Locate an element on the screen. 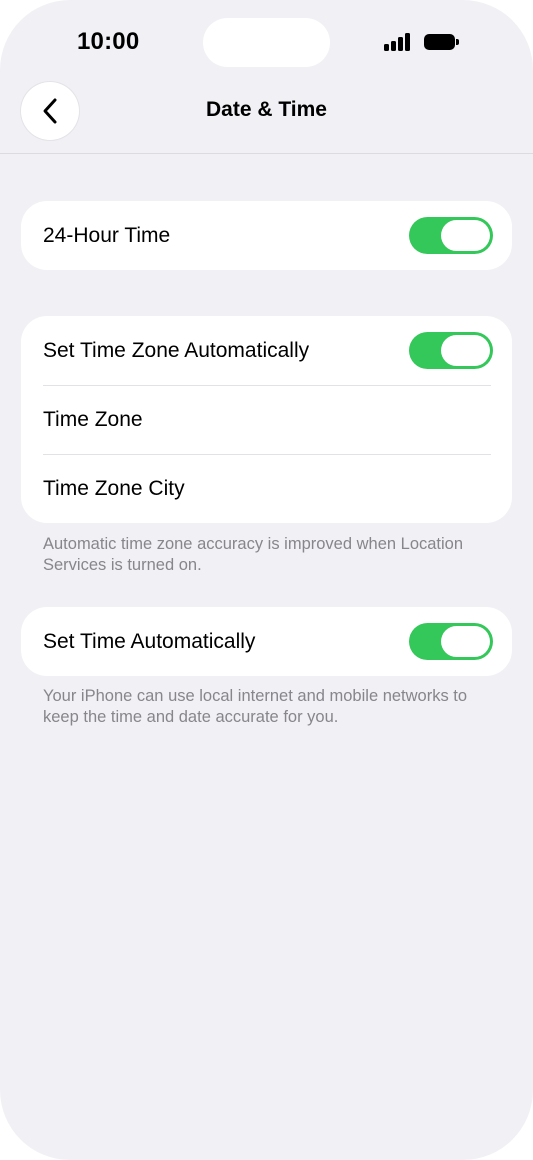 The width and height of the screenshot is (533, 1160). cellular-signal-icon is located at coordinates (398, 42).